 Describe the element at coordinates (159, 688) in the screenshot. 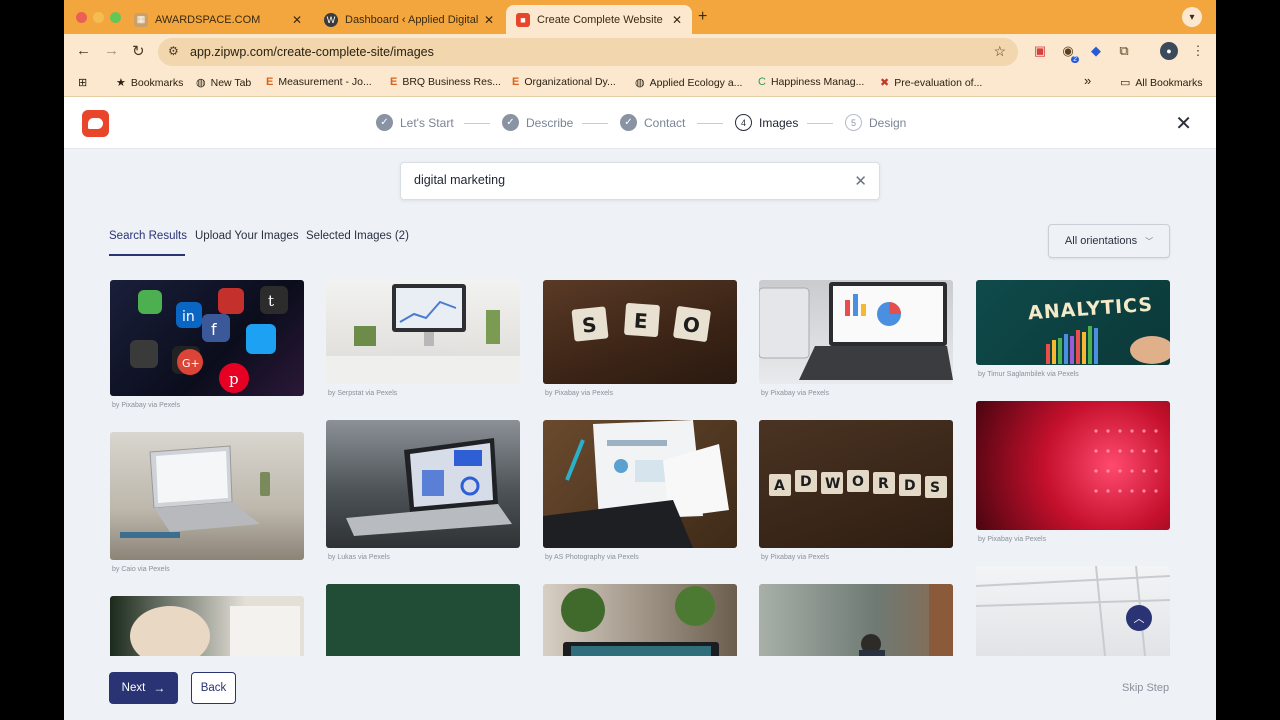

I see `arrow-right-icon: →` at that location.